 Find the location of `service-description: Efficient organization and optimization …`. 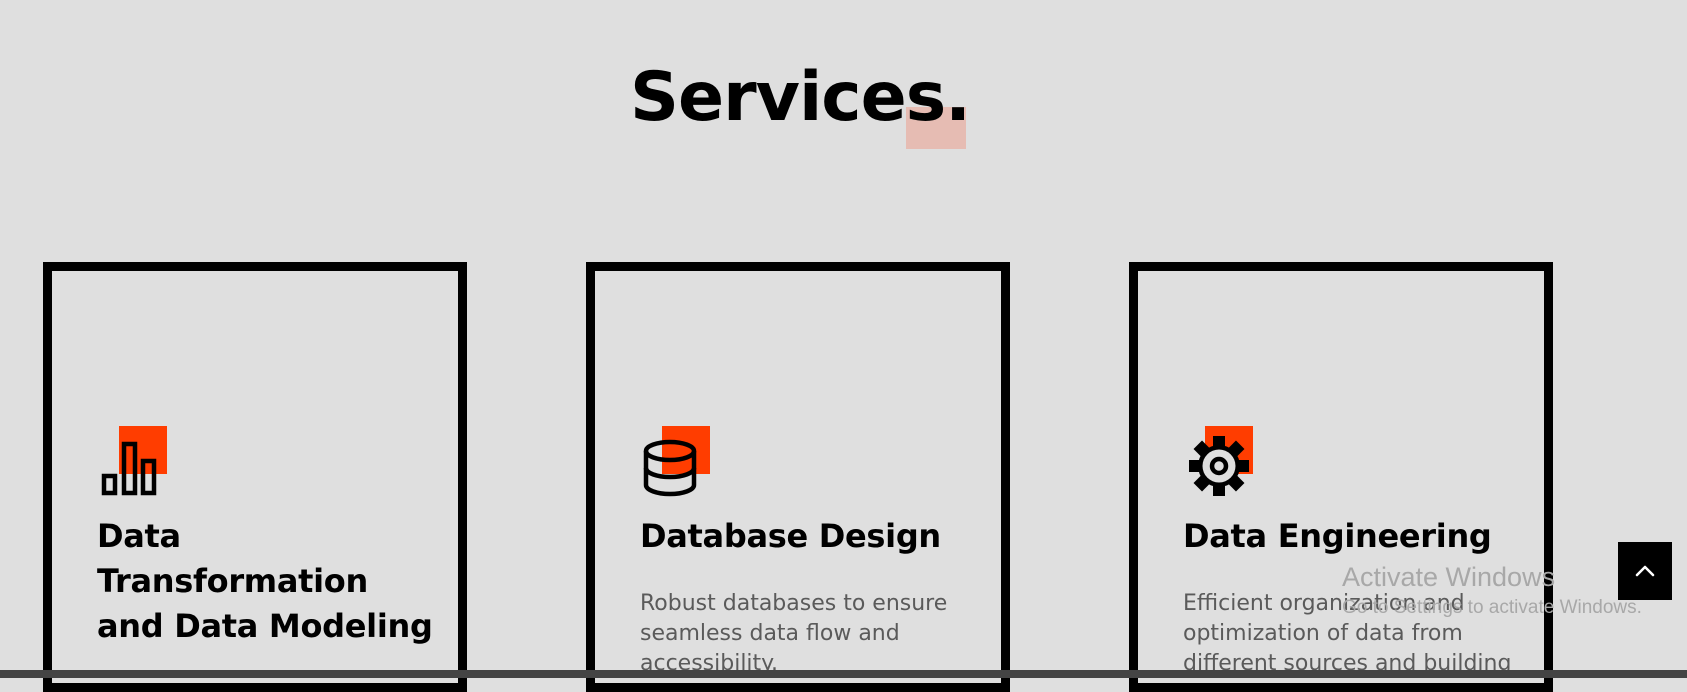

service-description: Efficient organization and optimization … is located at coordinates (1347, 633).